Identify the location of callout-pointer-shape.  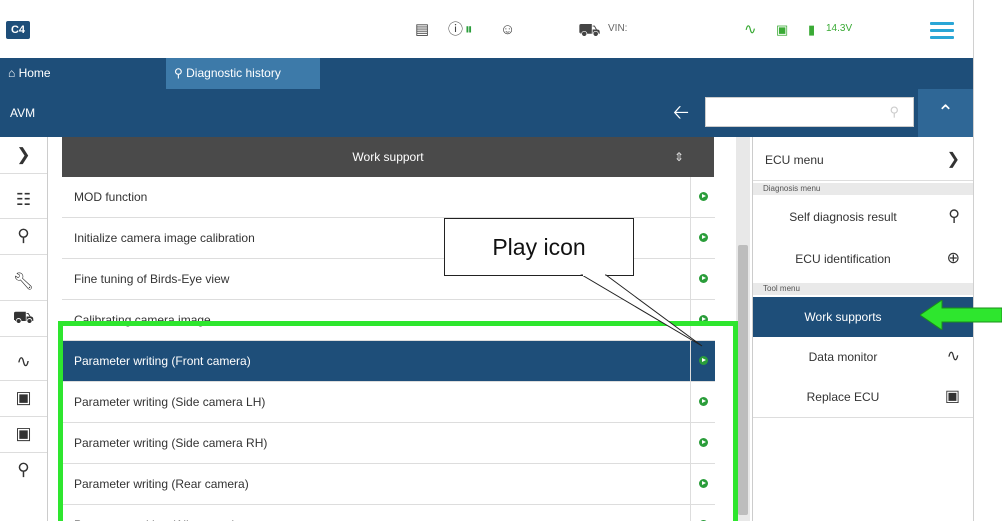
(641, 310).